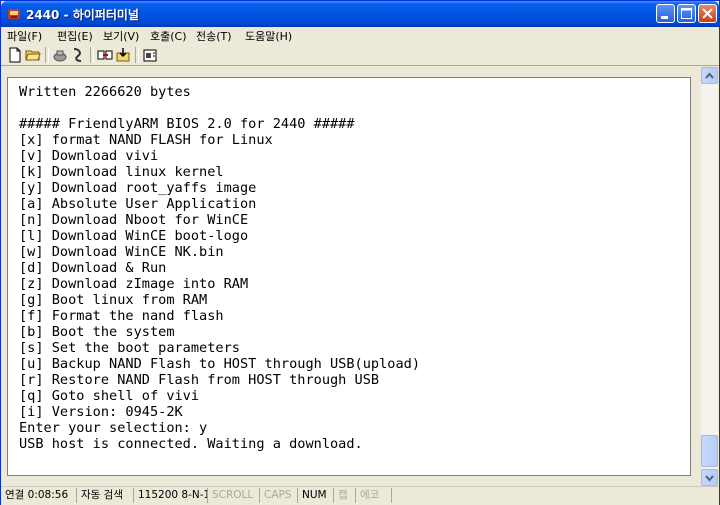 Image resolution: width=720 pixels, height=505 pixels. I want to click on toolbar, so click(360, 55).